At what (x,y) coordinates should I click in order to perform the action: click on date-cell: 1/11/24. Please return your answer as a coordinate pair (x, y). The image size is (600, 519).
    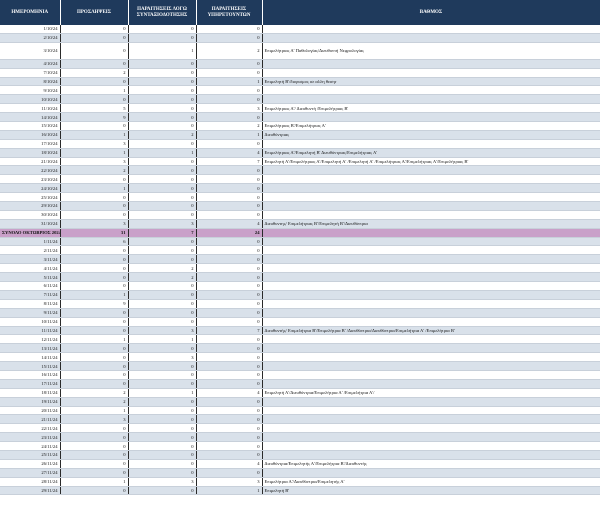
    Looking at the image, I should click on (30, 242).